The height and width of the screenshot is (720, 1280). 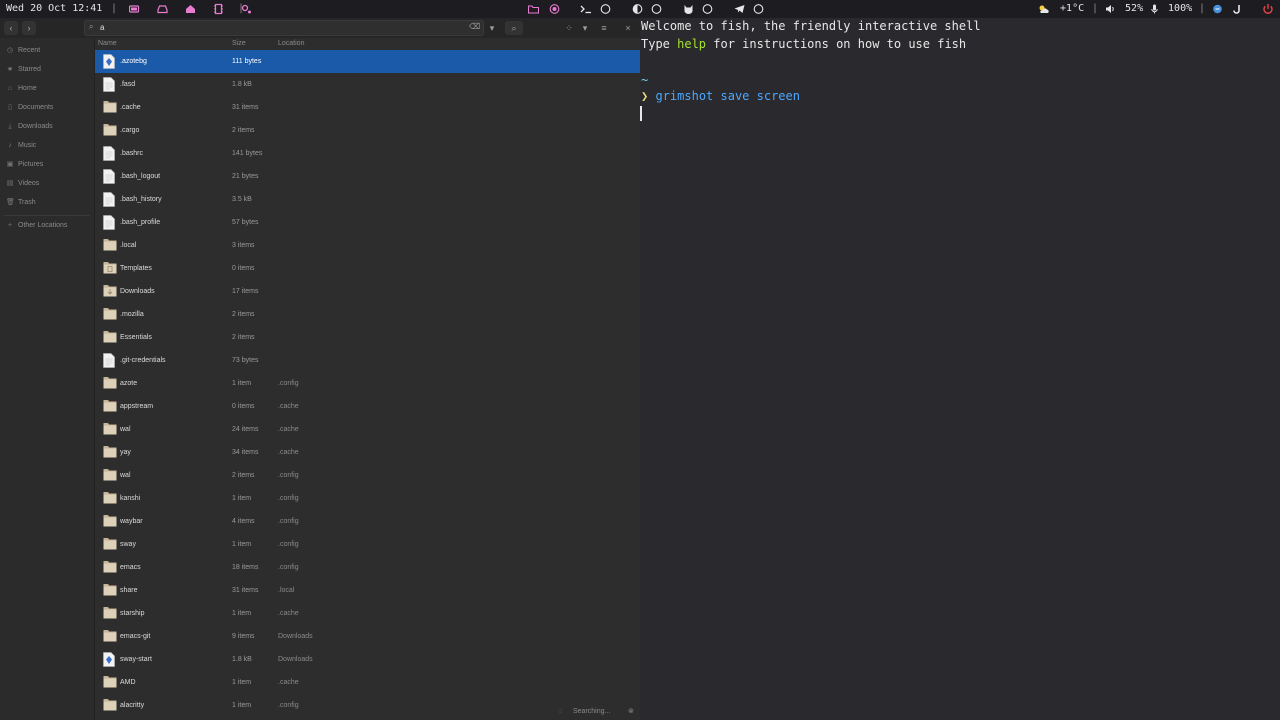 I want to click on column-header-size: Size, so click(x=239, y=43).